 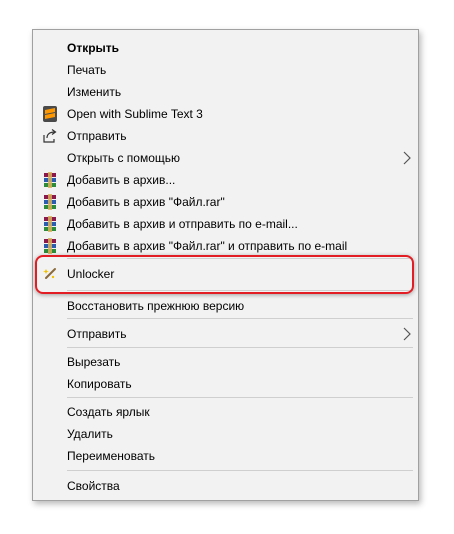 I want to click on sublime-text-icon, so click(x=50, y=114).